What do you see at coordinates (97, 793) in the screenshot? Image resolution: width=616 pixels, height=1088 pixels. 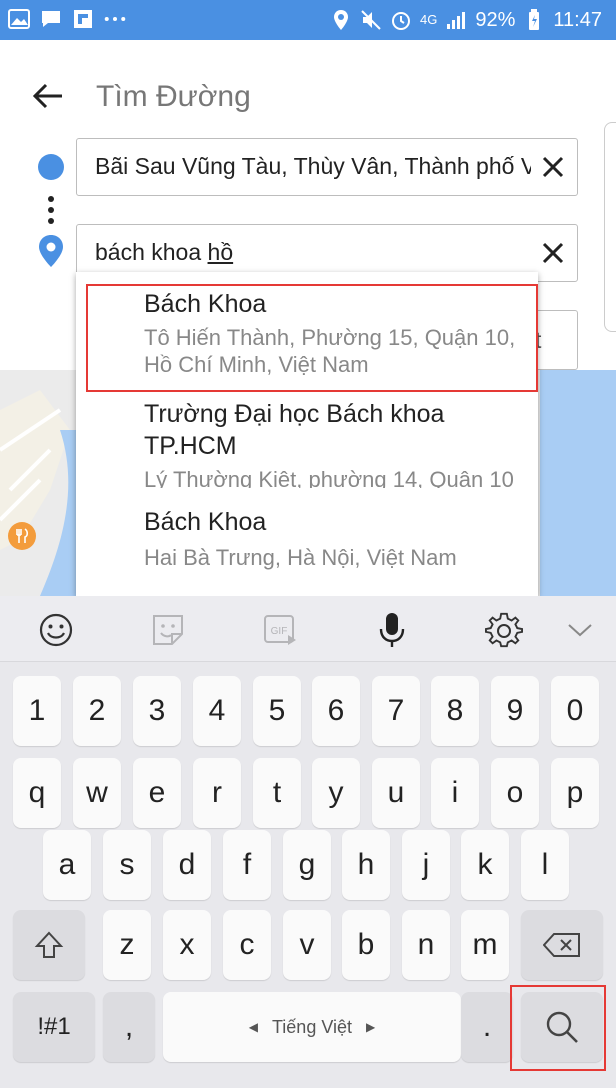 I see `key-w: w` at bounding box center [97, 793].